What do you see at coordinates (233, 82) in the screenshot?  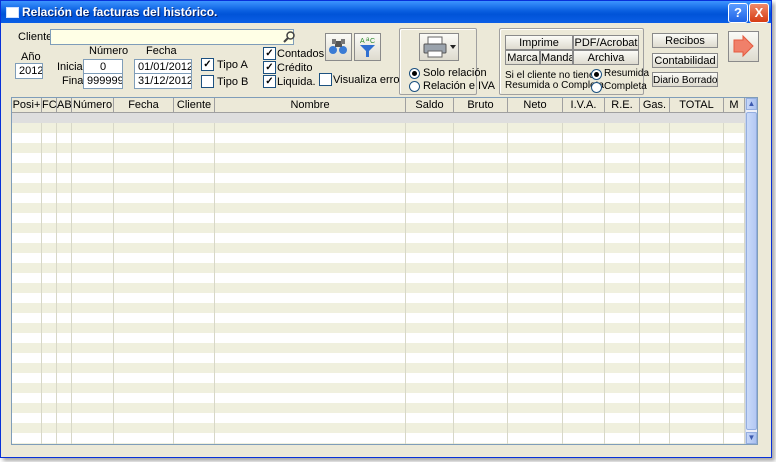 I see `tipo-b-label: Tipo B` at bounding box center [233, 82].